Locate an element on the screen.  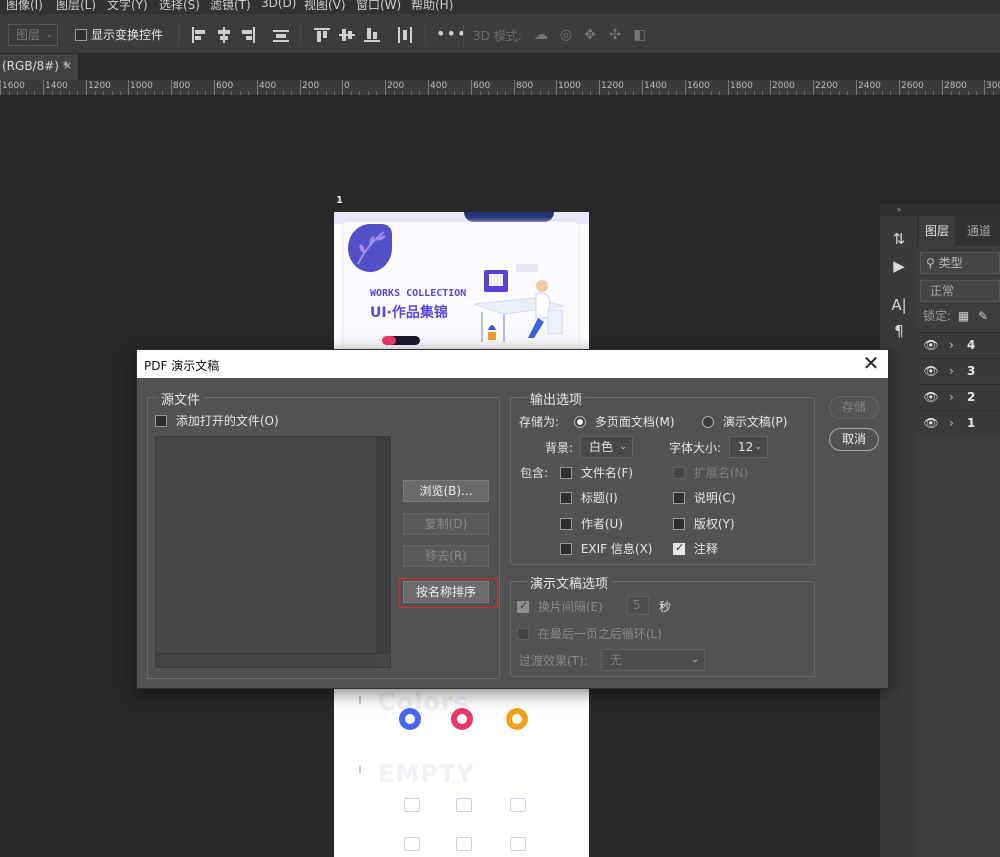
menu-3d: 3D(D) is located at coordinates (278, 5).